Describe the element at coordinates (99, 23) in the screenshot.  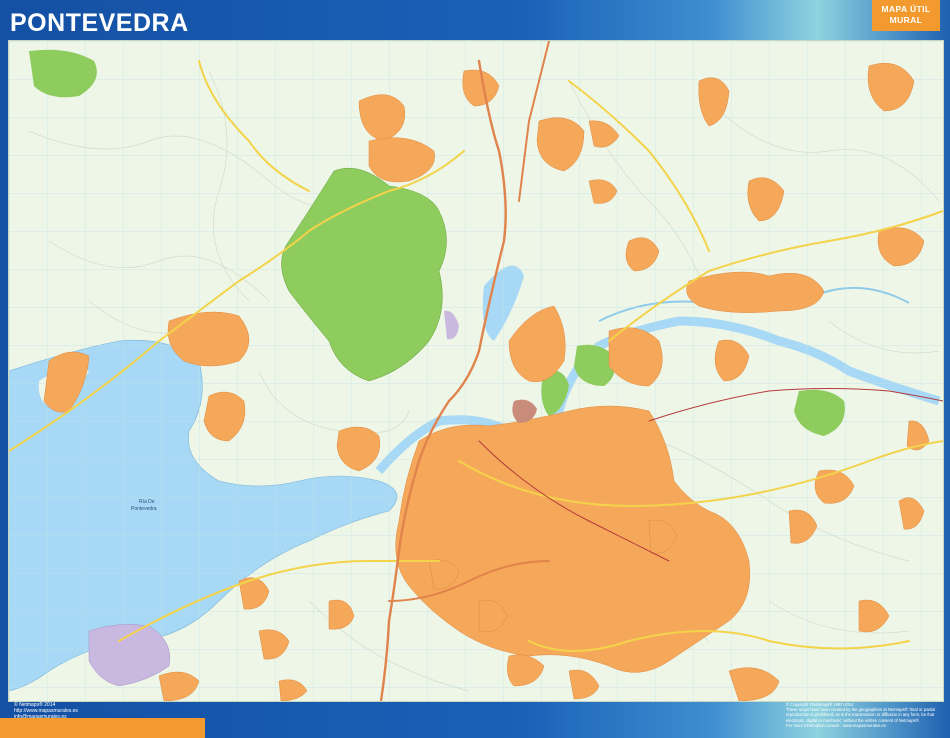
I see `page-title: PONTEVEDRA` at that location.